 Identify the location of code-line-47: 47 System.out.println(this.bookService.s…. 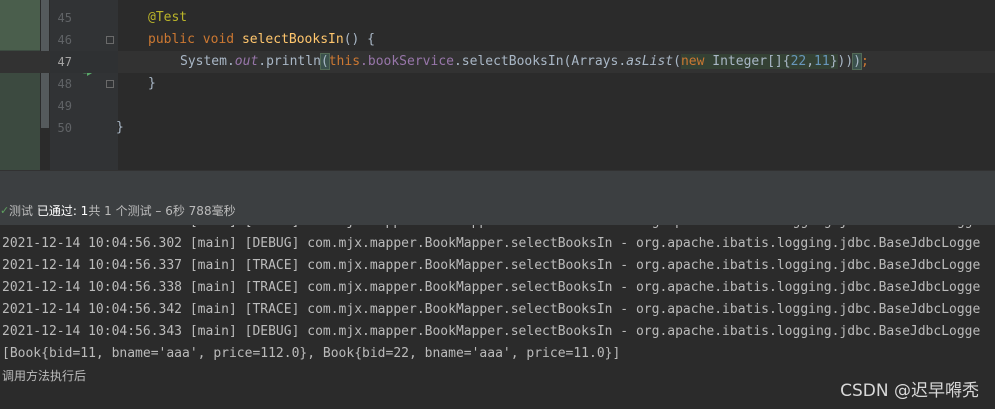
(497, 62).